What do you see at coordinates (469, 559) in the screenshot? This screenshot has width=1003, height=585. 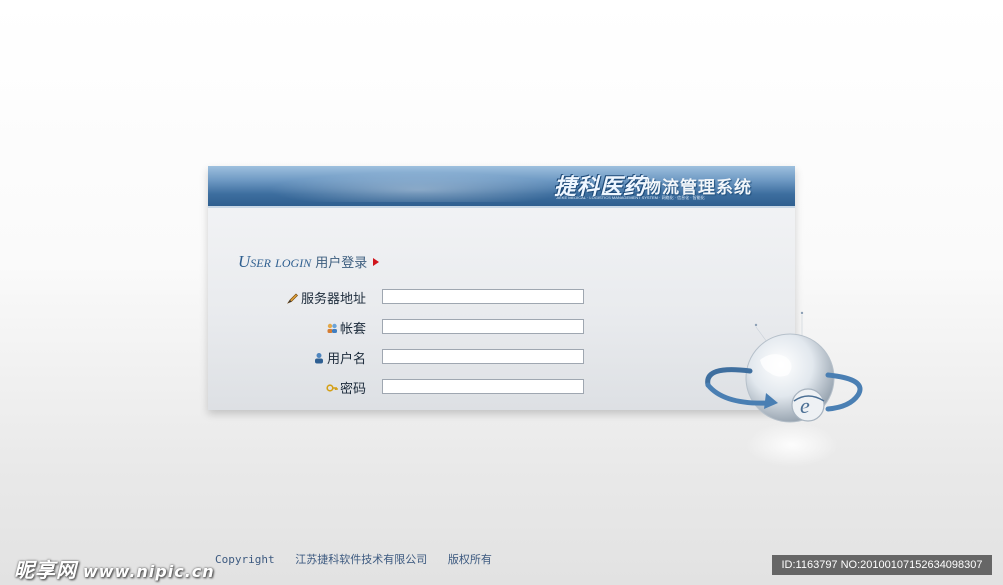 I see `rights-reserved: 版权所有` at bounding box center [469, 559].